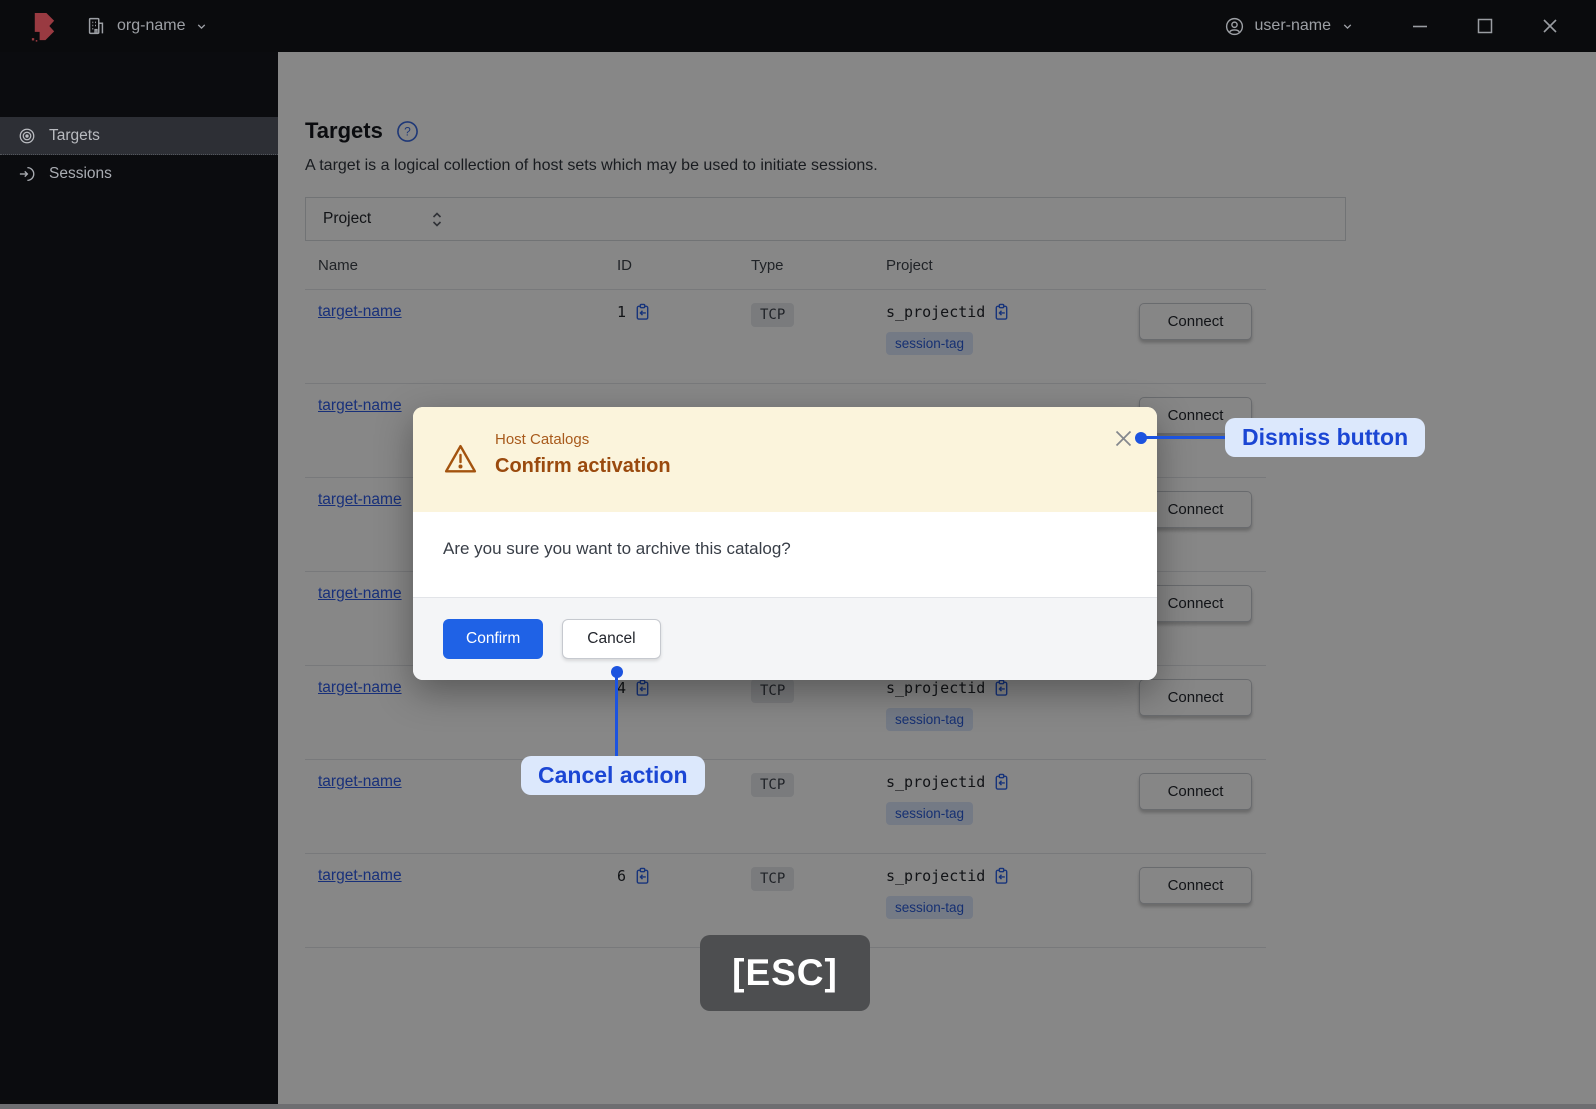 The height and width of the screenshot is (1109, 1596). I want to click on warning-icon, so click(460, 477).